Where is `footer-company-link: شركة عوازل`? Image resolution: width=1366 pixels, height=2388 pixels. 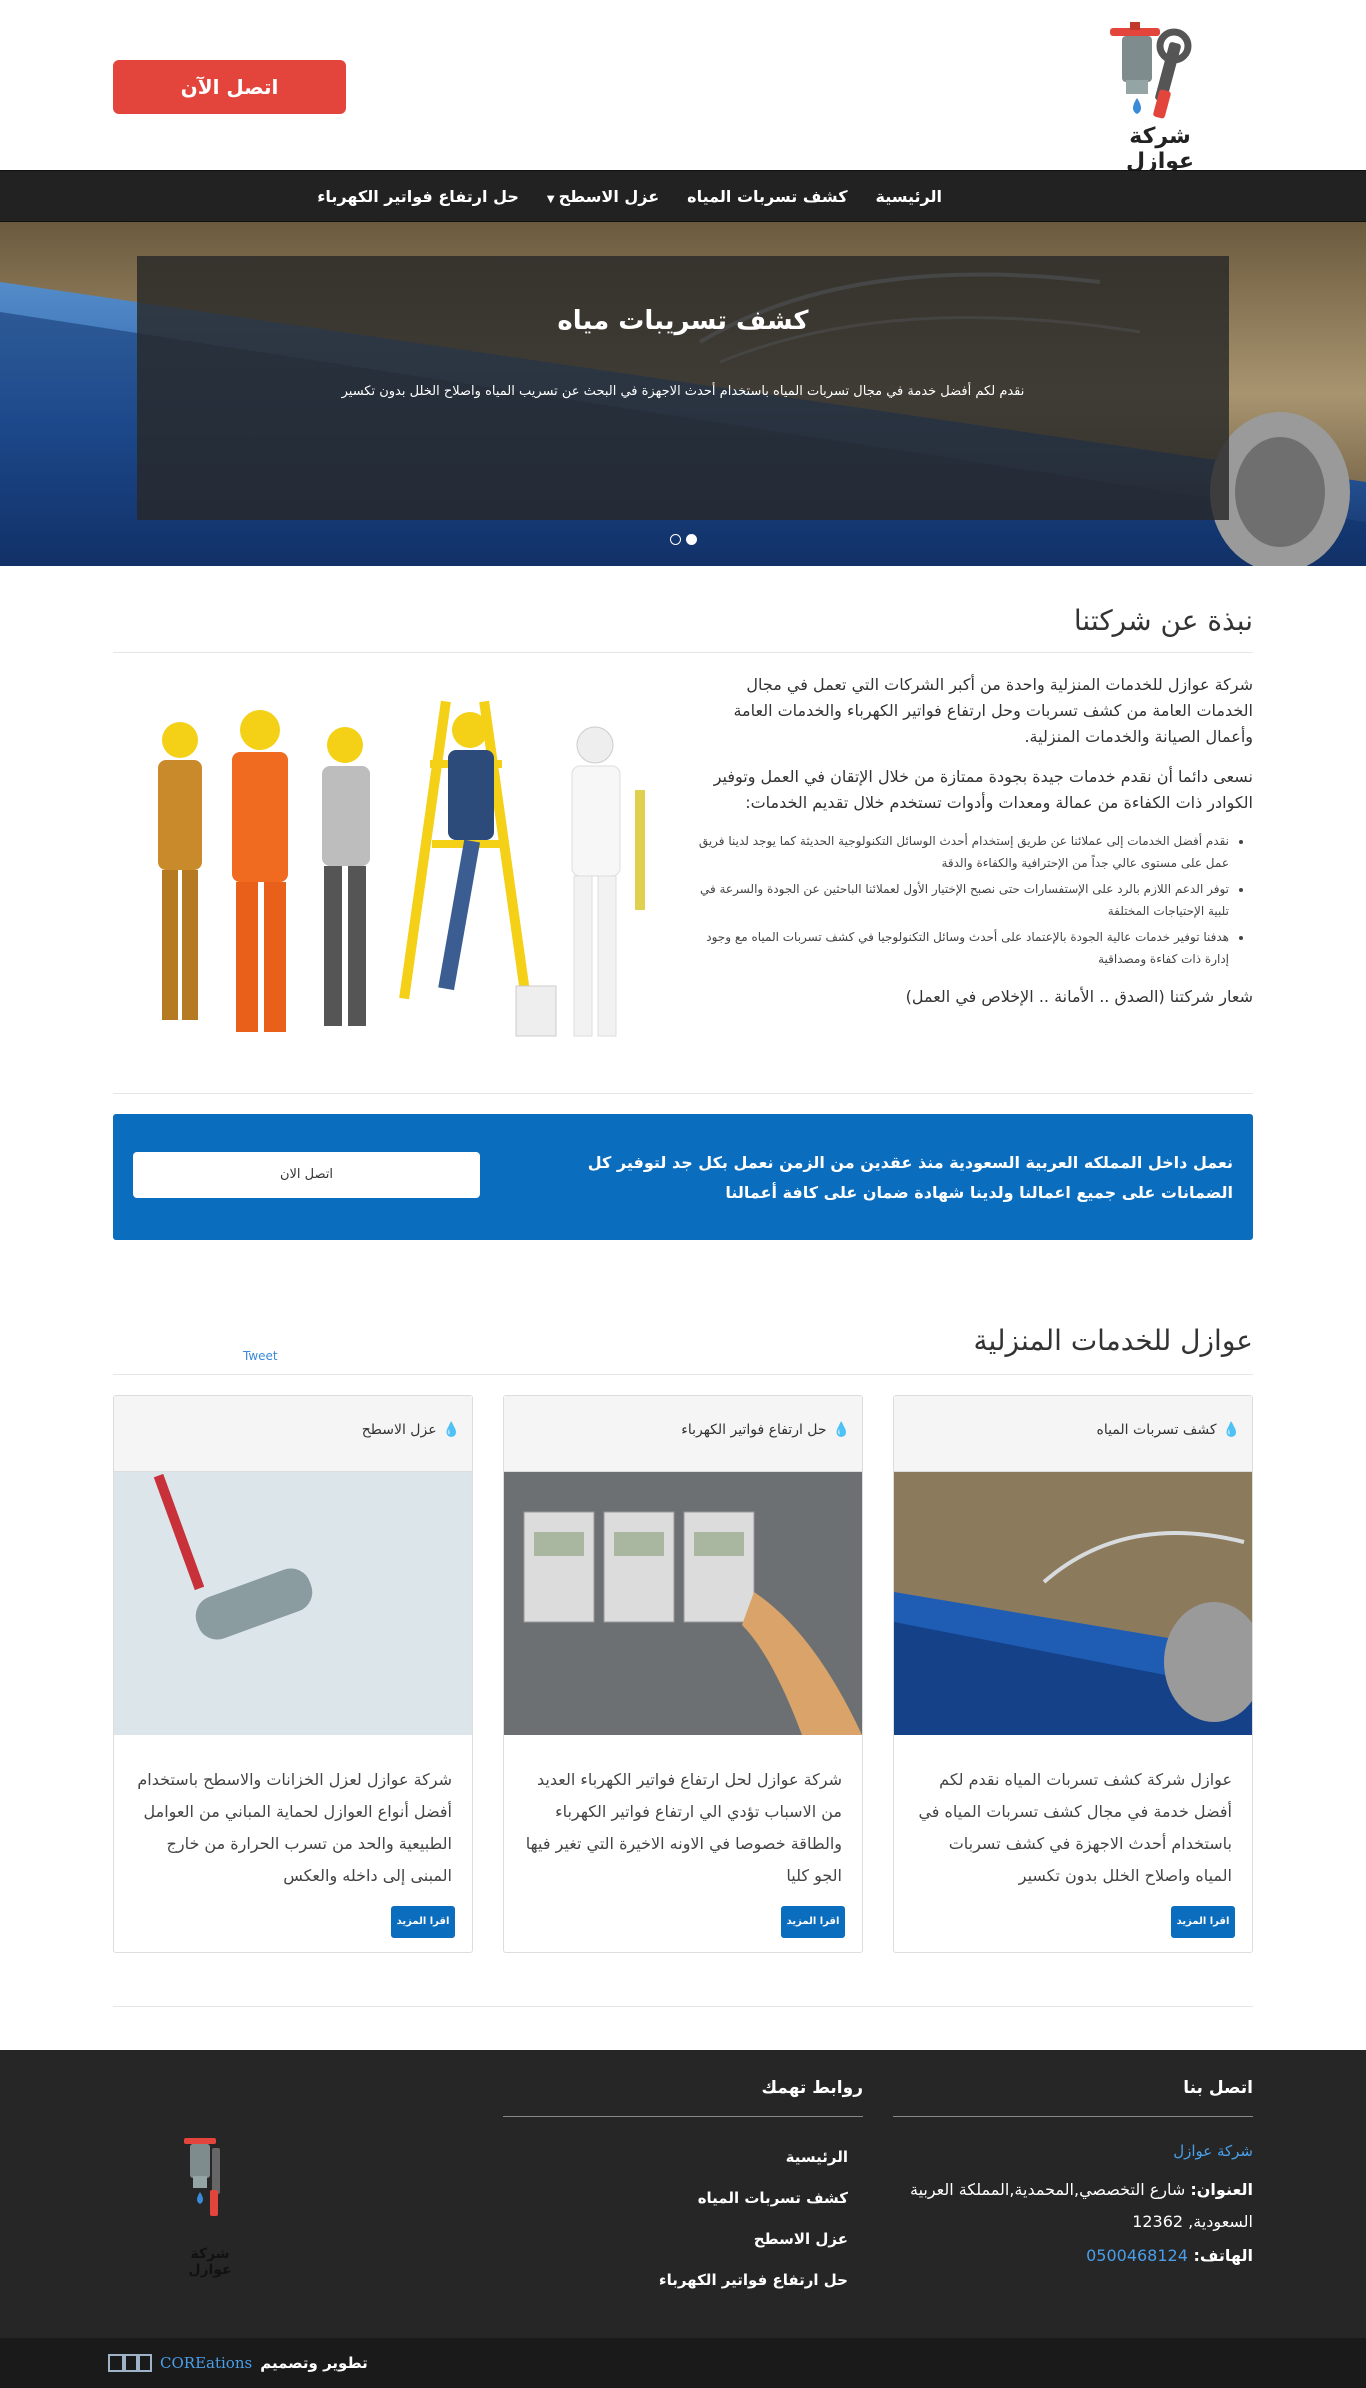 footer-company-link: شركة عوازل is located at coordinates (1213, 2151).